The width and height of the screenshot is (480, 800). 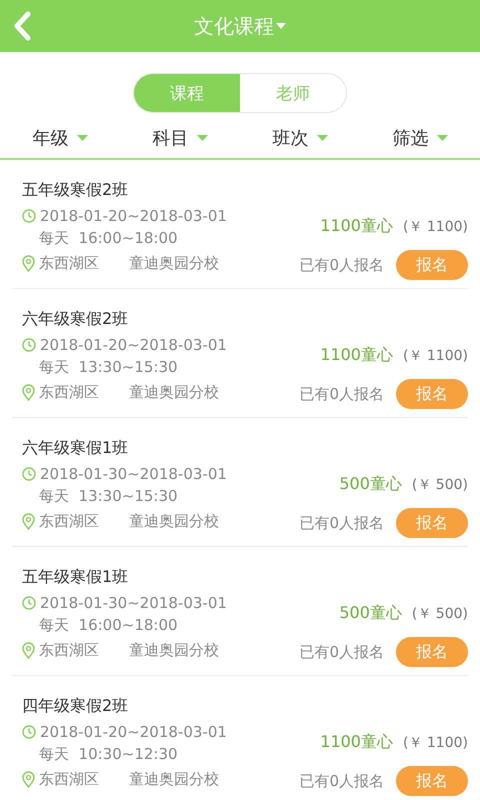 I want to click on filter-dropdown: 科目, so click(x=170, y=138).